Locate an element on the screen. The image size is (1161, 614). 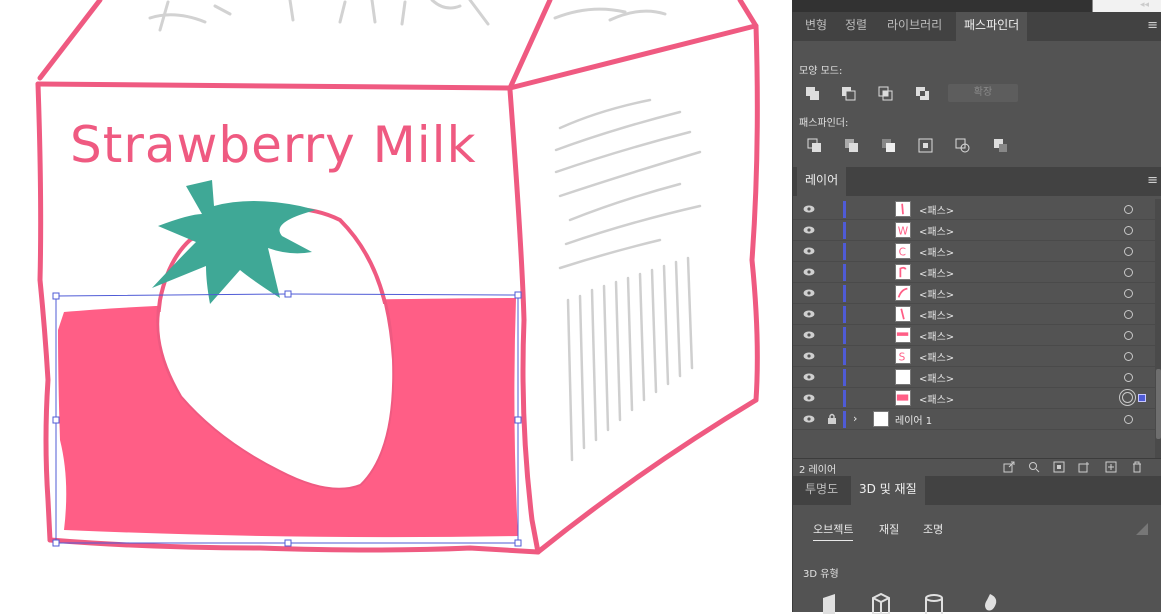
divide-icon is located at coordinates (815, 146).